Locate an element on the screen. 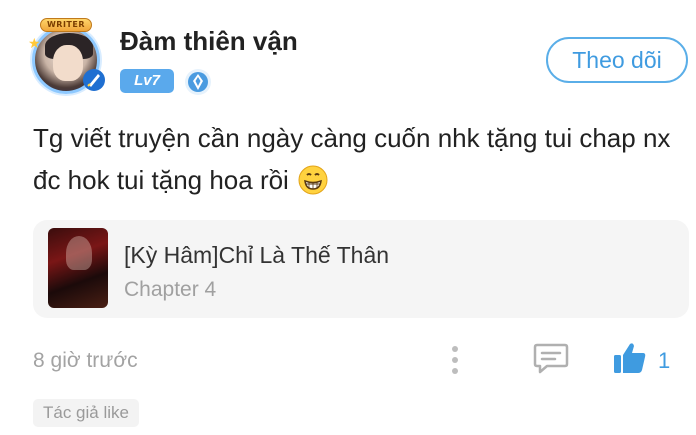 The image size is (696, 435). reply-icon is located at coordinates (551, 358).